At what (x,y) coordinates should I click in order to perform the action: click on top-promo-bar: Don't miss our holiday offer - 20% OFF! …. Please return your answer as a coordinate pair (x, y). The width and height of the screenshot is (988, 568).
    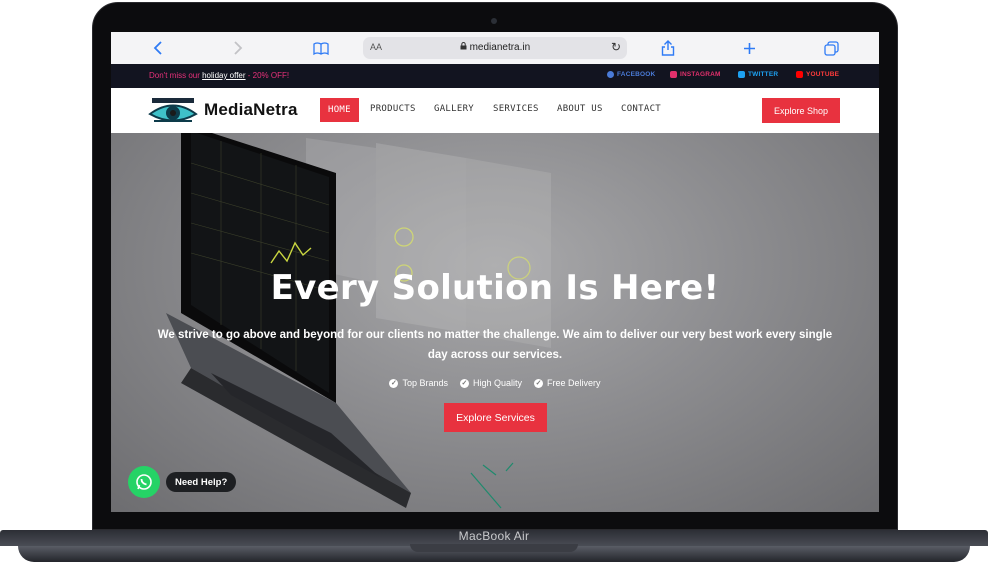
    Looking at the image, I should click on (495, 76).